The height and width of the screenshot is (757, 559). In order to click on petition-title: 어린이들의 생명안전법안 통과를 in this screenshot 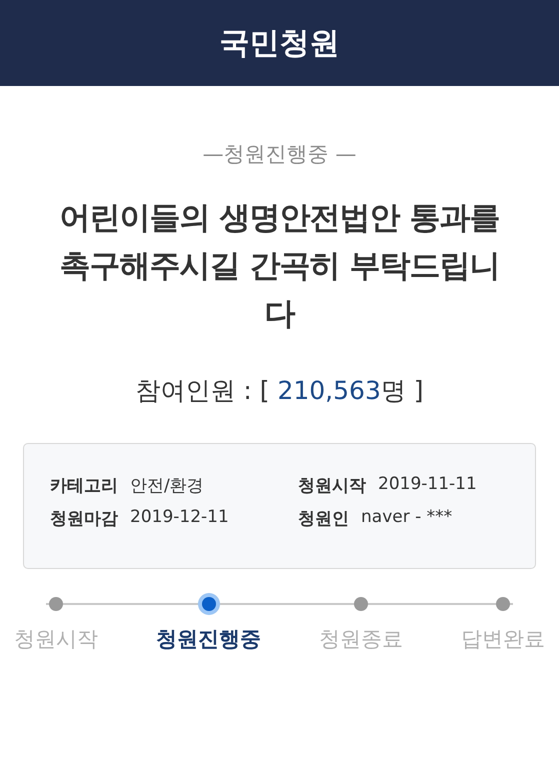, I will do `click(280, 218)`.